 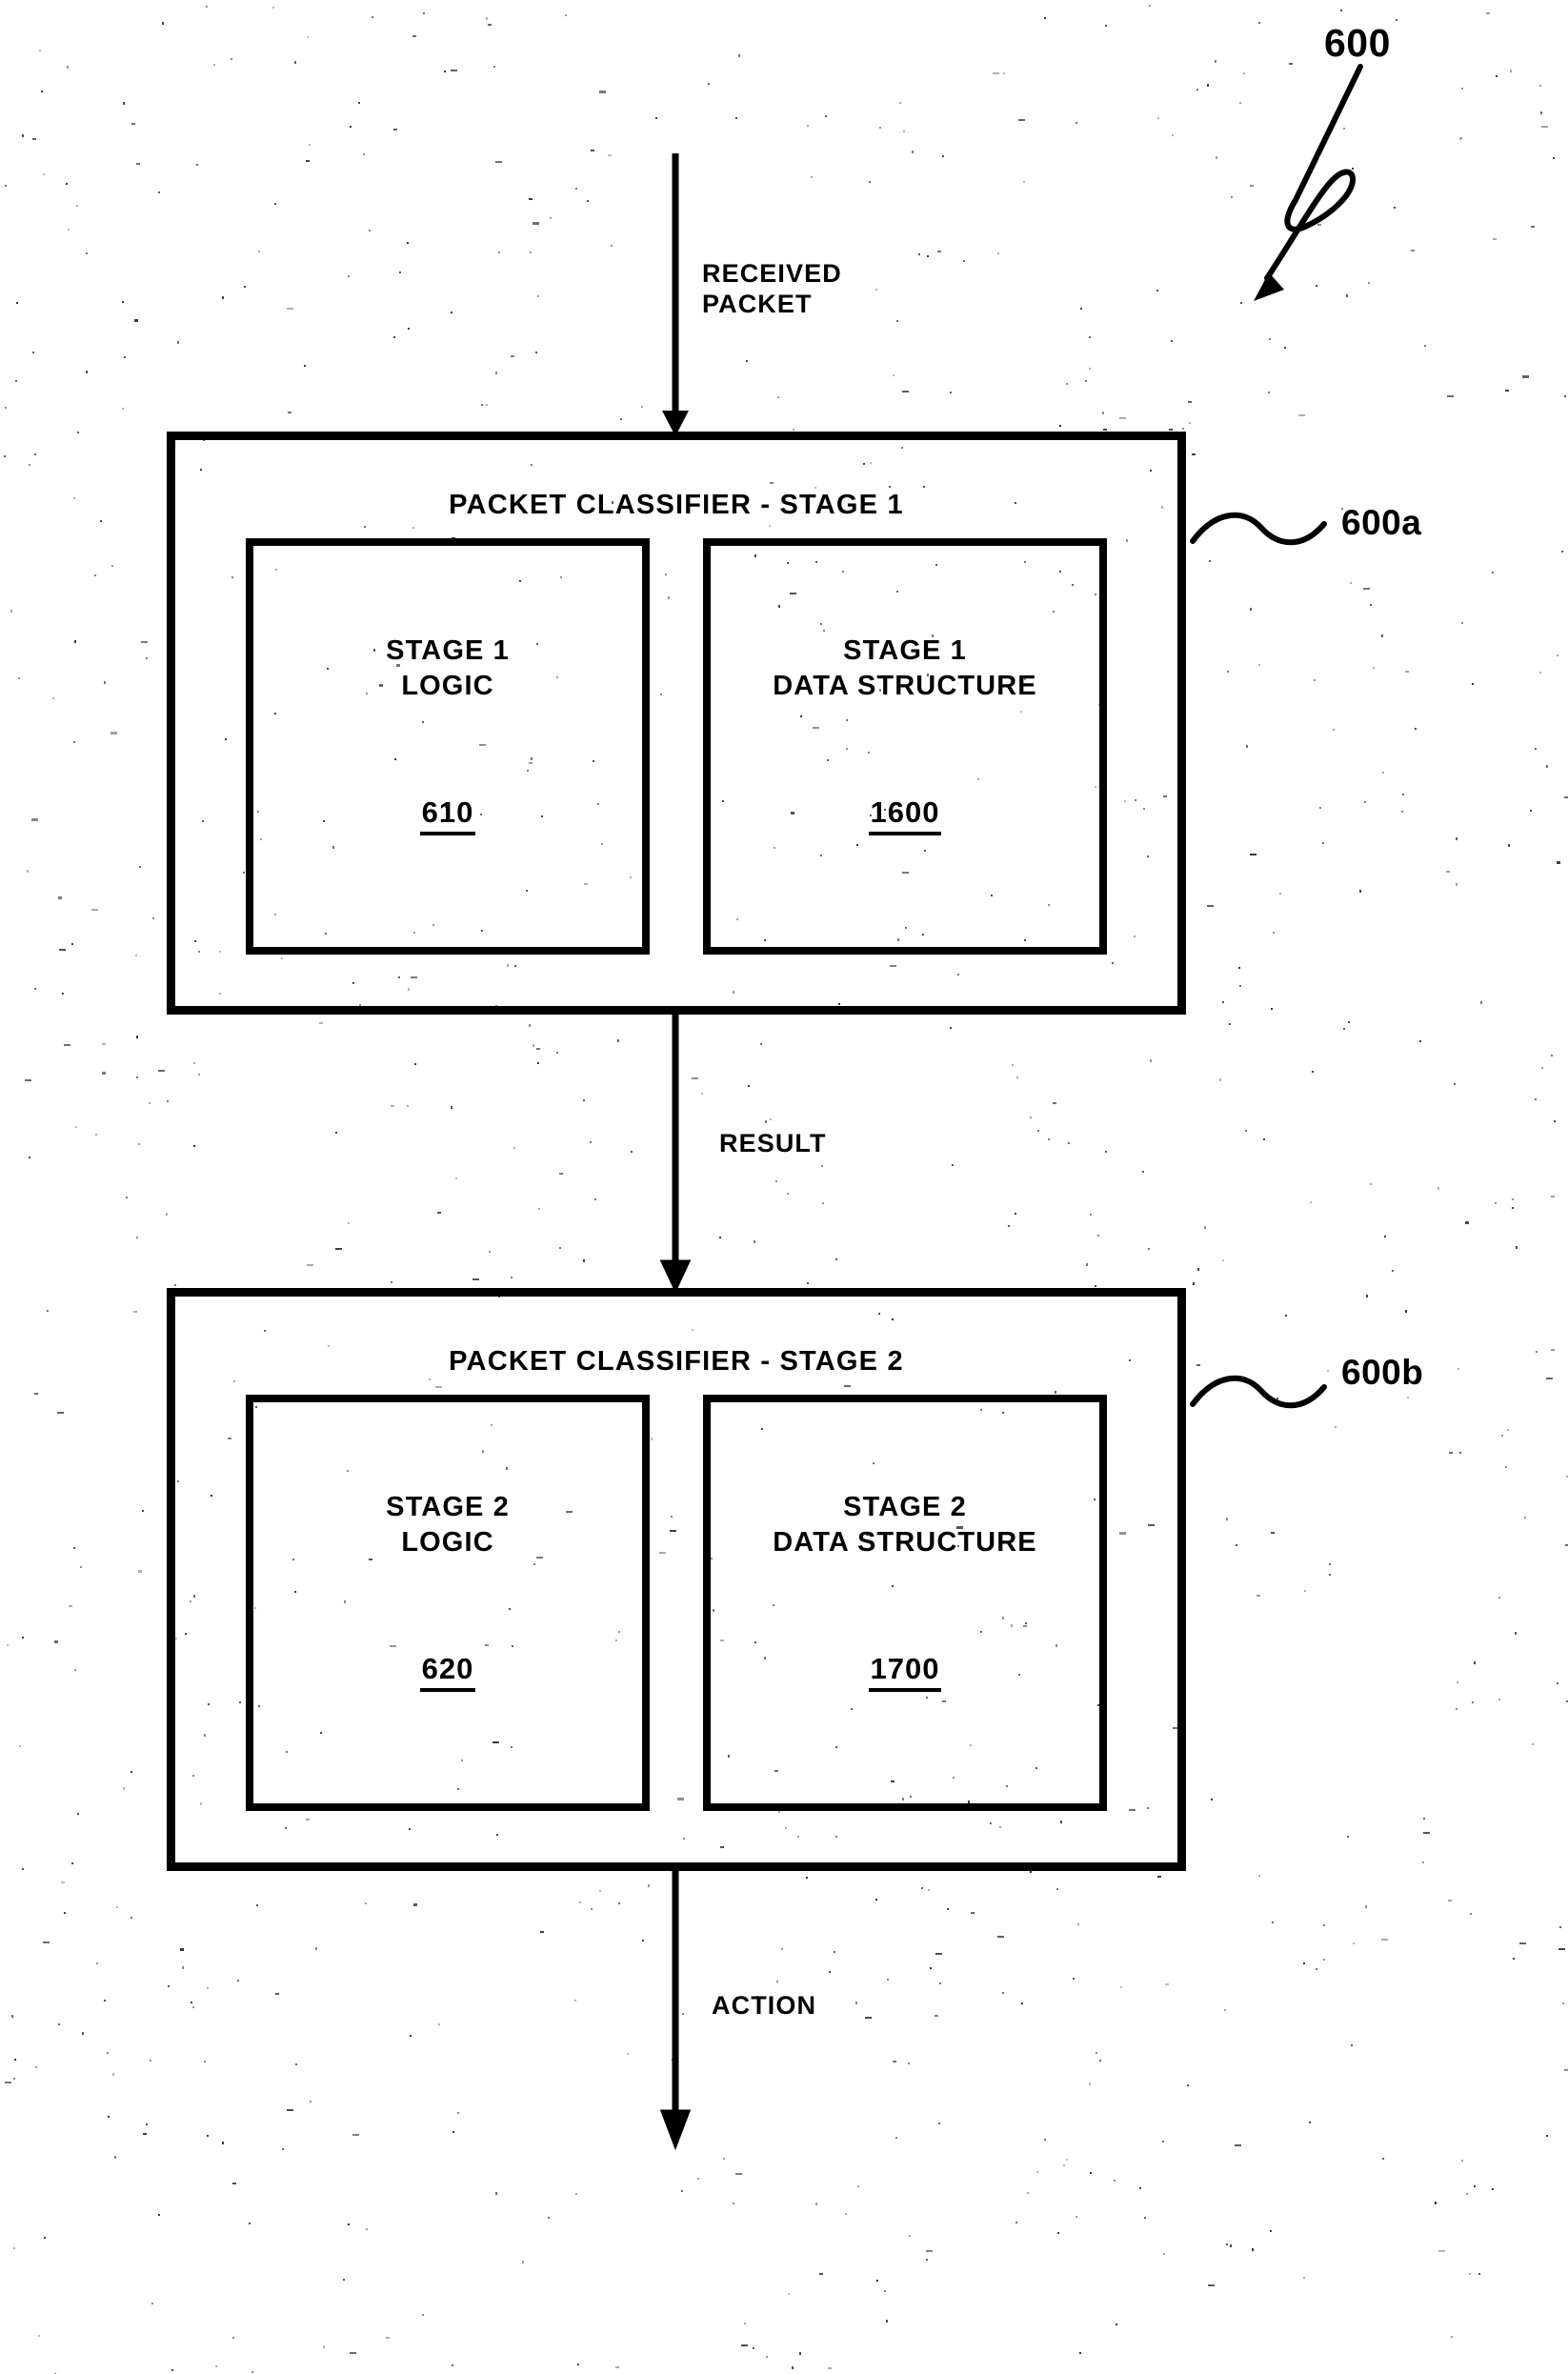 I want to click on stage-1-logic-block: STAGE 1 LOGIC 610, so click(x=448, y=746).